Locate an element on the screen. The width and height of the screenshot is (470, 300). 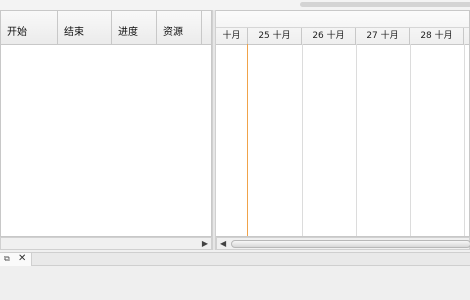
day-header: 十月 is located at coordinates (232, 36).